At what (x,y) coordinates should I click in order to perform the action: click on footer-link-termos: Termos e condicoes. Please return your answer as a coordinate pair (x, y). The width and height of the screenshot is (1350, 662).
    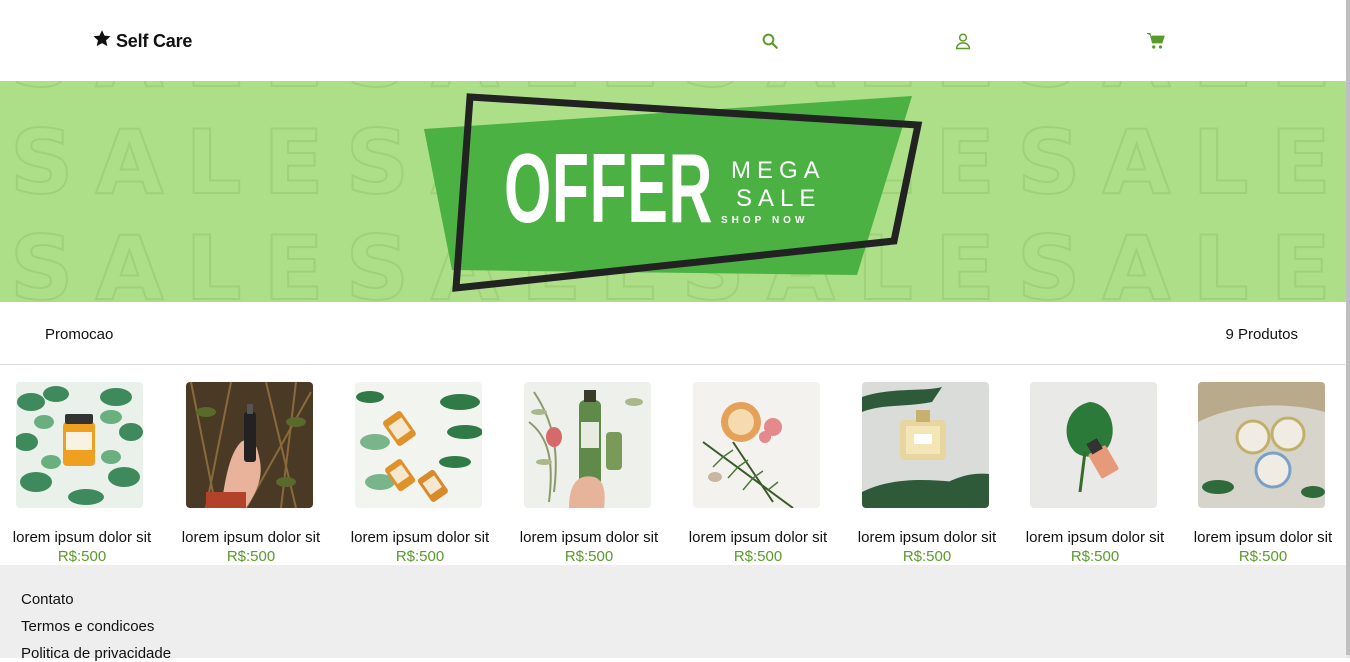
    Looking at the image, I should click on (87, 626).